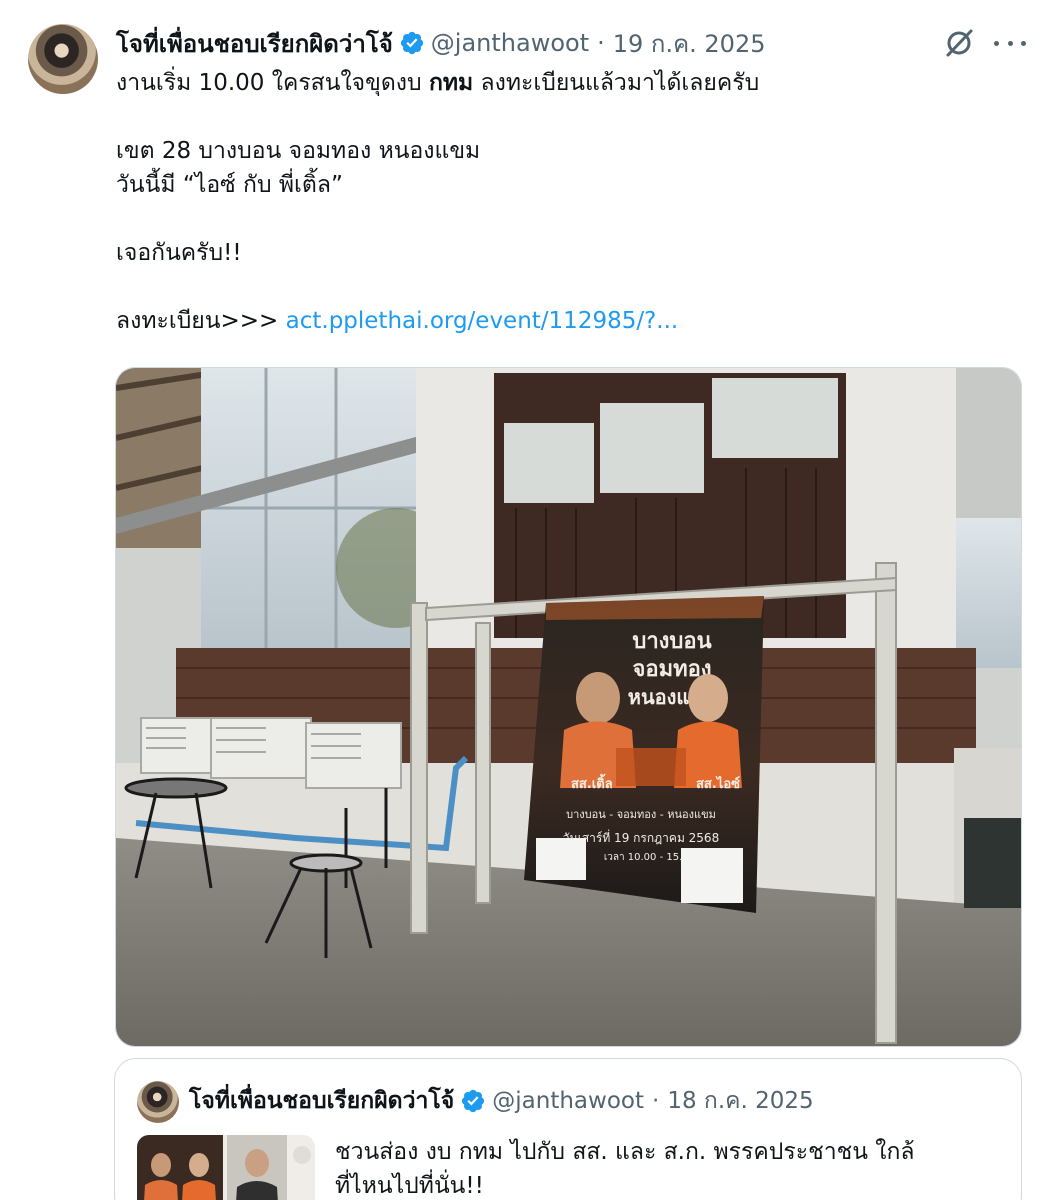  Describe the element at coordinates (568, 1101) in the screenshot. I see `quoted-handle: @janthawoot` at that location.